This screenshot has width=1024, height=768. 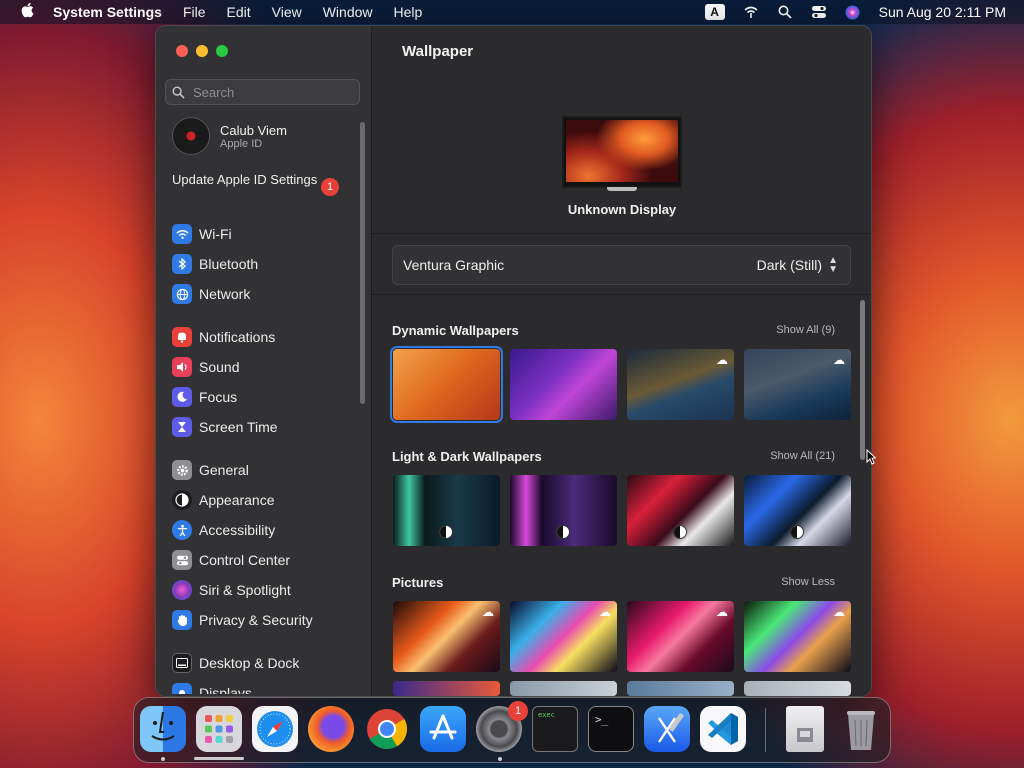 What do you see at coordinates (765, 730) in the screenshot?
I see `dock-separator` at bounding box center [765, 730].